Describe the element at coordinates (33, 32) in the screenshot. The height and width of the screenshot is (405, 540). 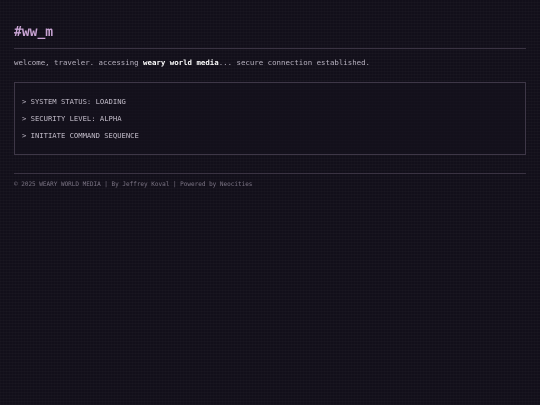
I see `site-logo: #ww_m` at that location.